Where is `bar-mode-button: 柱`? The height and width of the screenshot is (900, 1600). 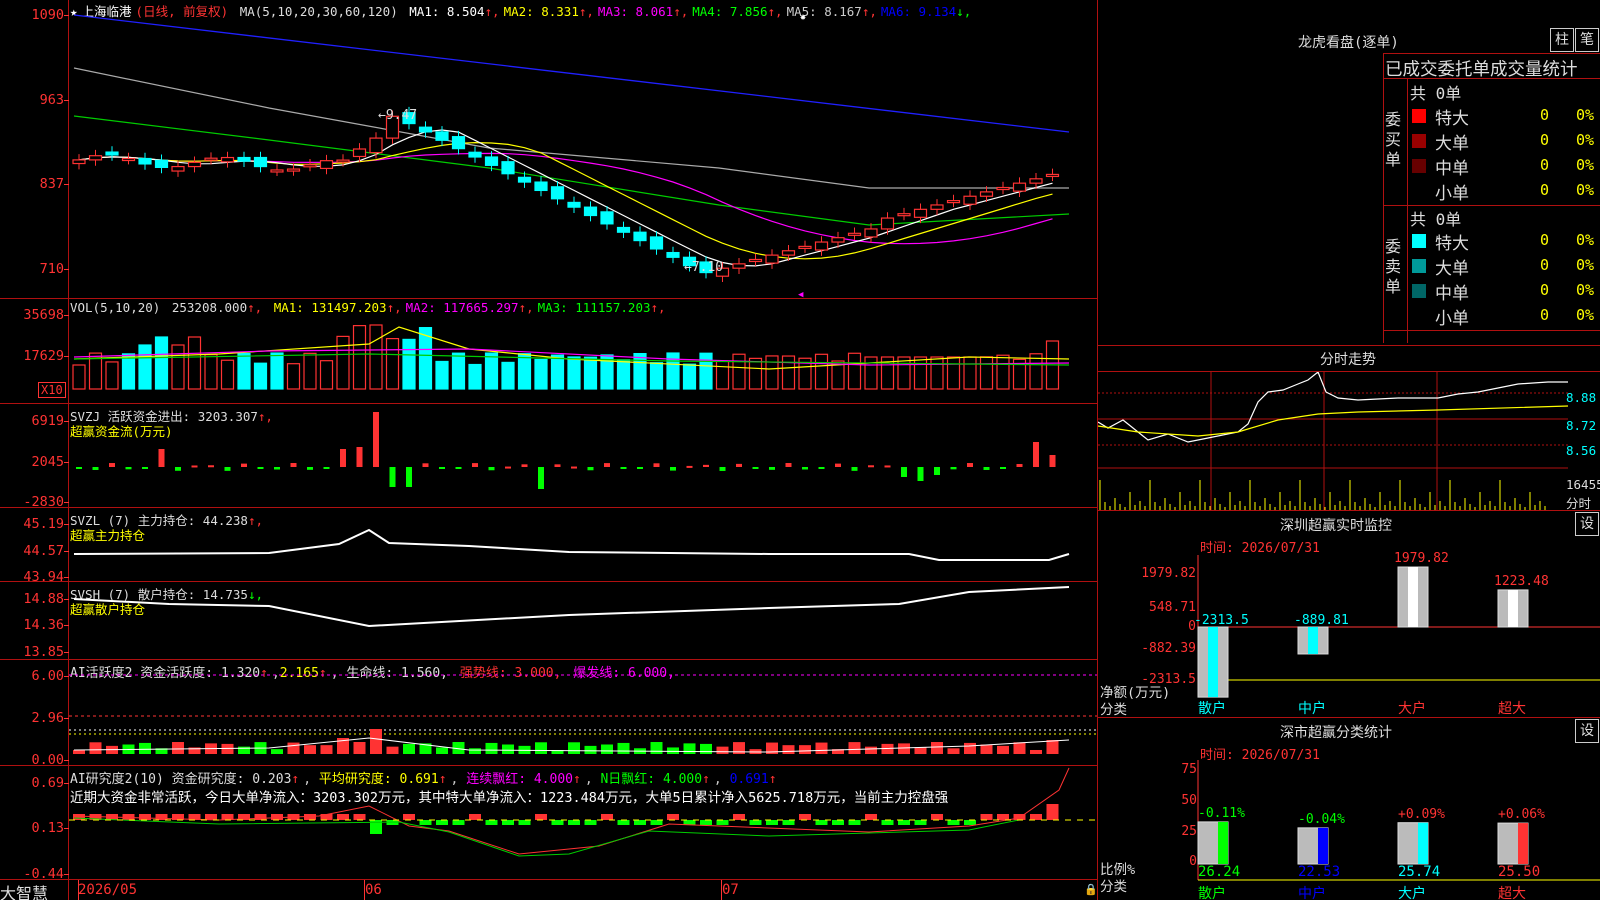 bar-mode-button: 柱 is located at coordinates (1562, 40).